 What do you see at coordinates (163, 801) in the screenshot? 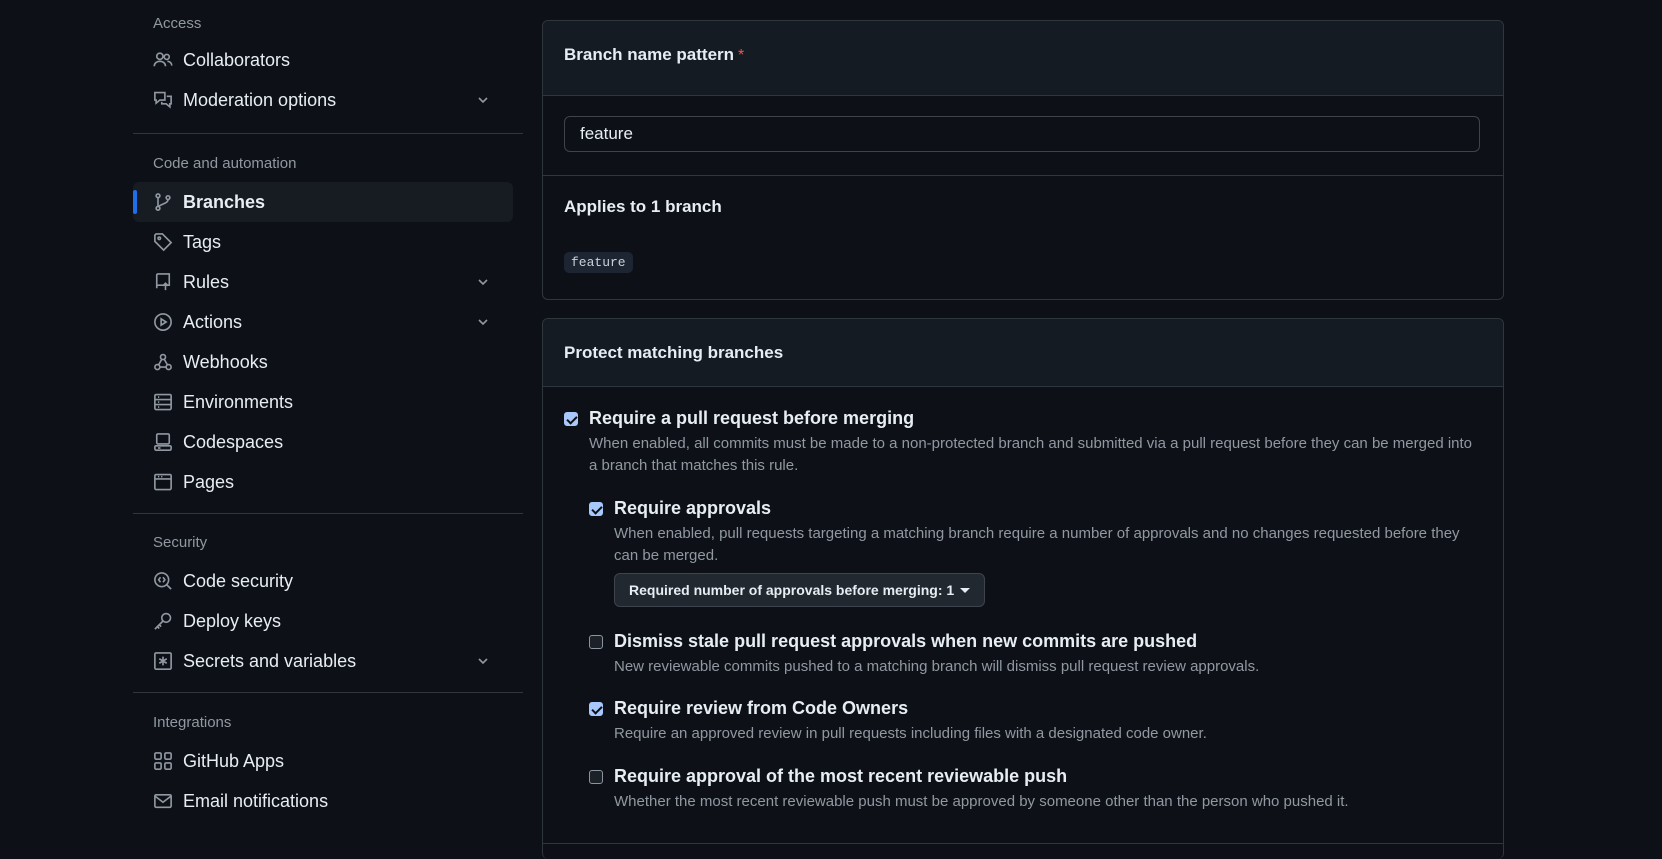
I see `mail-icon` at bounding box center [163, 801].